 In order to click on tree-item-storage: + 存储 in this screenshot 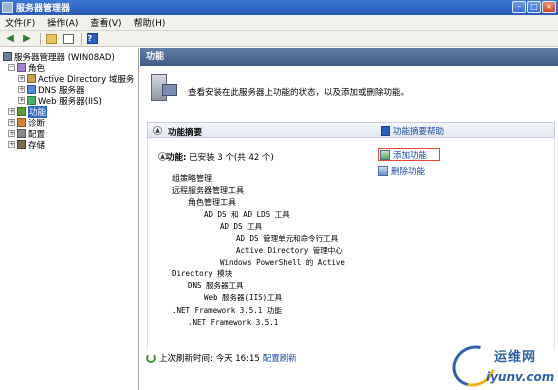, I will do `click(27, 145)`.